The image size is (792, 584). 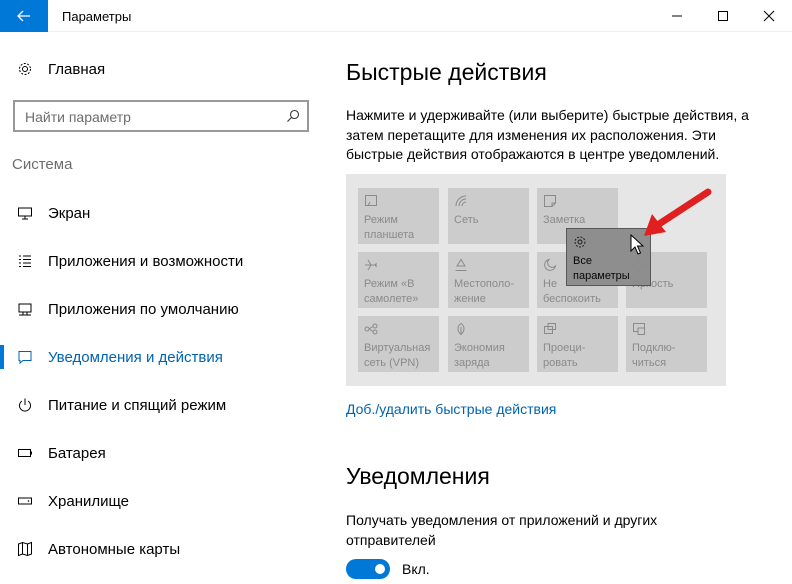 What do you see at coordinates (389, 227) in the screenshot?
I see `tile-label: Режим планшета` at bounding box center [389, 227].